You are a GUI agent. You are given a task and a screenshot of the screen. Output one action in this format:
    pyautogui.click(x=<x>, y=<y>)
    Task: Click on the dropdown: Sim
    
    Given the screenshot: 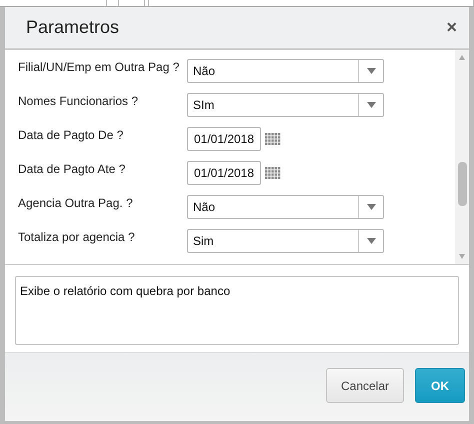 What is the action you would take?
    pyautogui.click(x=285, y=241)
    